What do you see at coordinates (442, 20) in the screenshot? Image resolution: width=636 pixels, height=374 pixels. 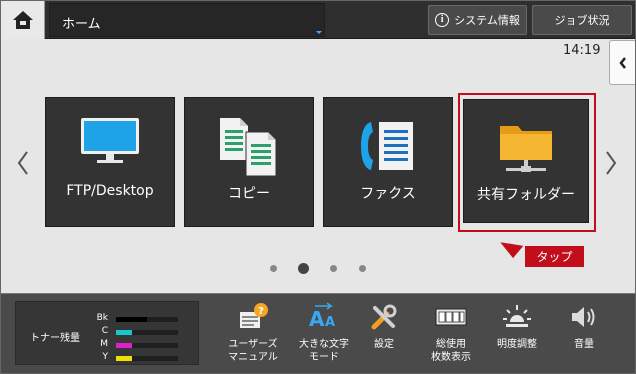 I see `info-icon: i` at bounding box center [442, 20].